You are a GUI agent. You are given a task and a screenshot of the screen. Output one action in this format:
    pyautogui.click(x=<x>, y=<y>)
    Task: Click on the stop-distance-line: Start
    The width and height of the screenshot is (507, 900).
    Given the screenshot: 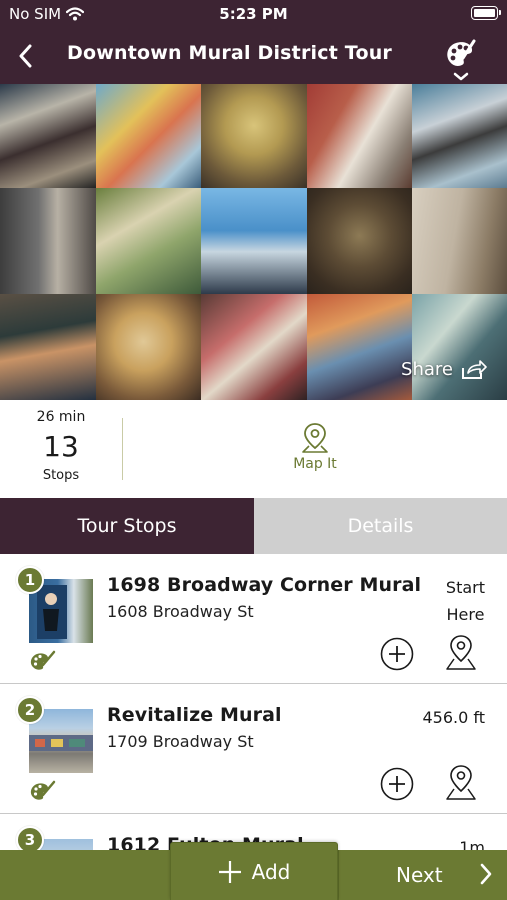 What is the action you would take?
    pyautogui.click(x=465, y=587)
    